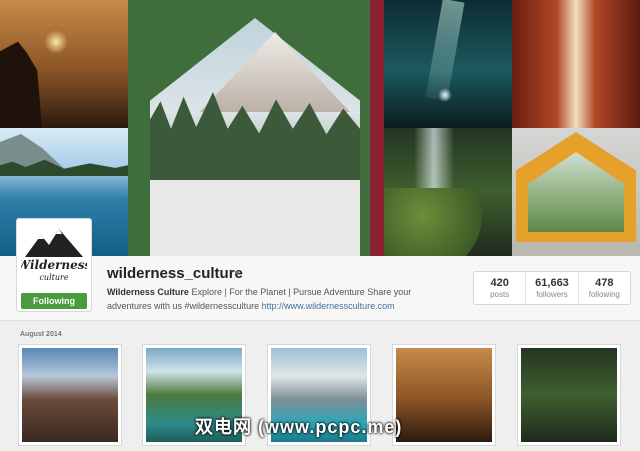 The image size is (640, 451). What do you see at coordinates (576, 192) in the screenshot?
I see `cover-photo-orange-tent` at bounding box center [576, 192].